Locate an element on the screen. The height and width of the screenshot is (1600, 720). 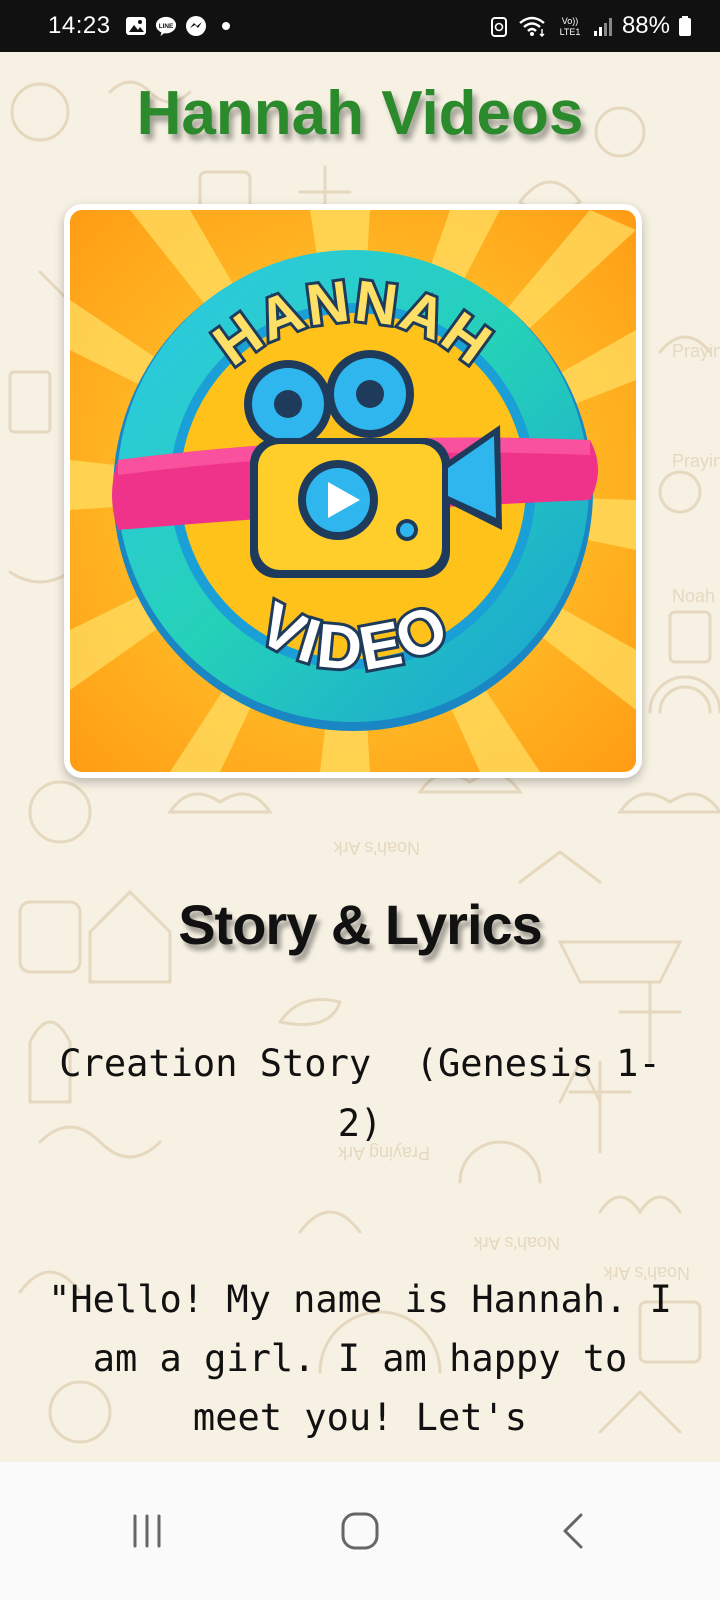
wifi-icon is located at coordinates (533, 26).